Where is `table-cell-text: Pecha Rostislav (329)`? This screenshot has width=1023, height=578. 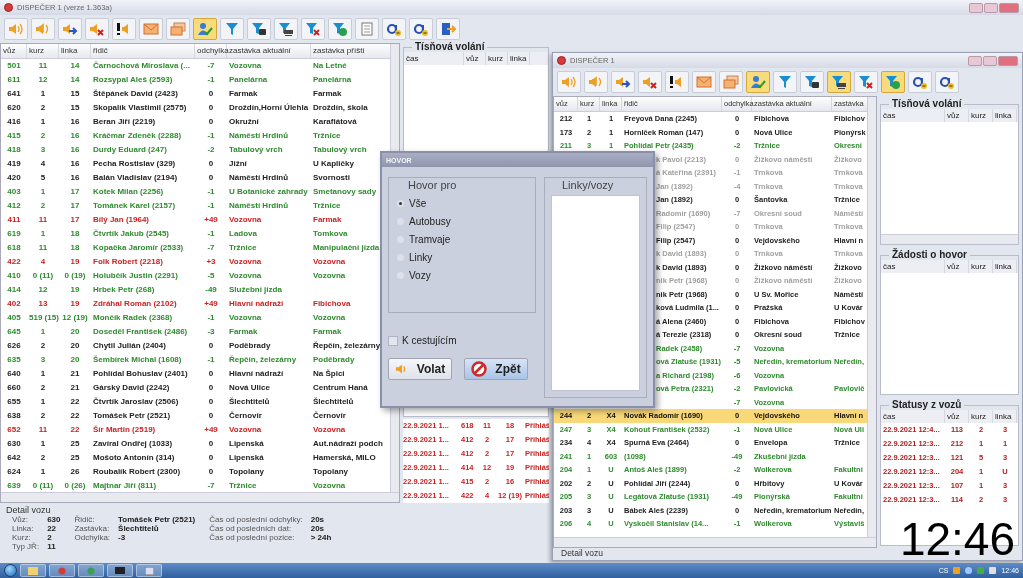
table-cell-text: Pecha Rostislav (329) is located at coordinates (134, 164).